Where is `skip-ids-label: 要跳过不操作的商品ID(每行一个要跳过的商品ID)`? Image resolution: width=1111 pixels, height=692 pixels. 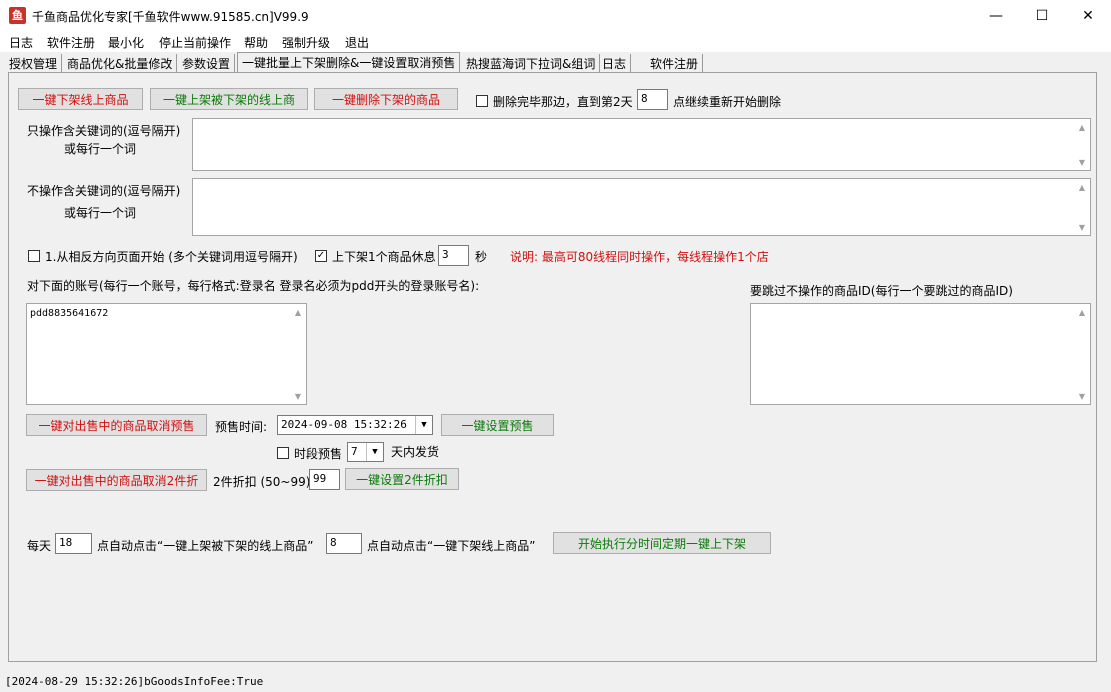 skip-ids-label: 要跳过不操作的商品ID(每行一个要跳过的商品ID) is located at coordinates (881, 291).